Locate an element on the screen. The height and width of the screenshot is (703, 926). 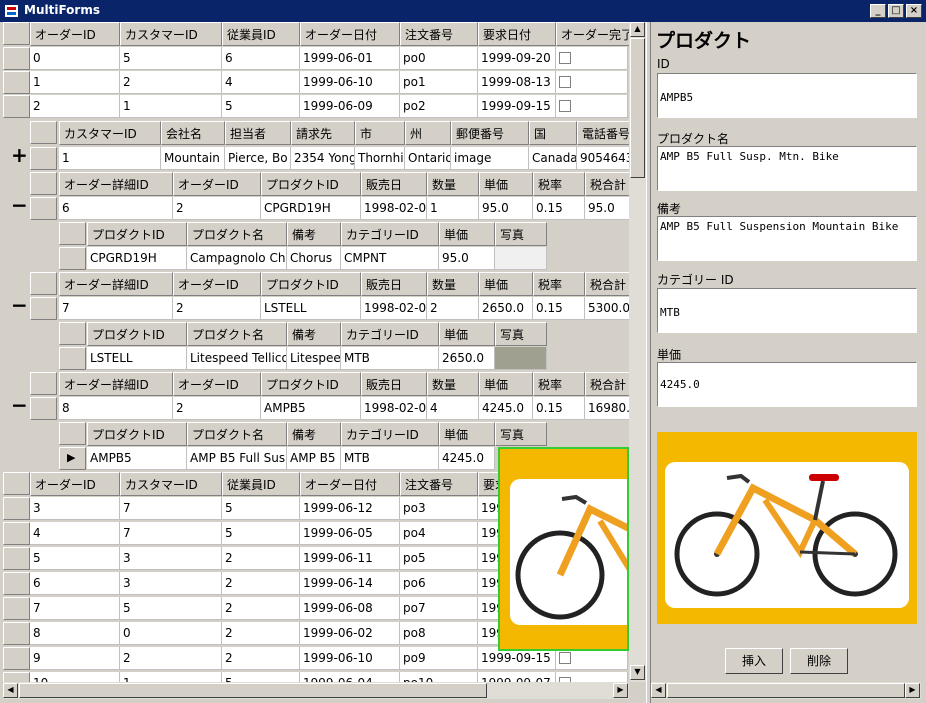
product-name-field: AMP B5 Full Susp. Mtn. Bike is located at coordinates (787, 168).